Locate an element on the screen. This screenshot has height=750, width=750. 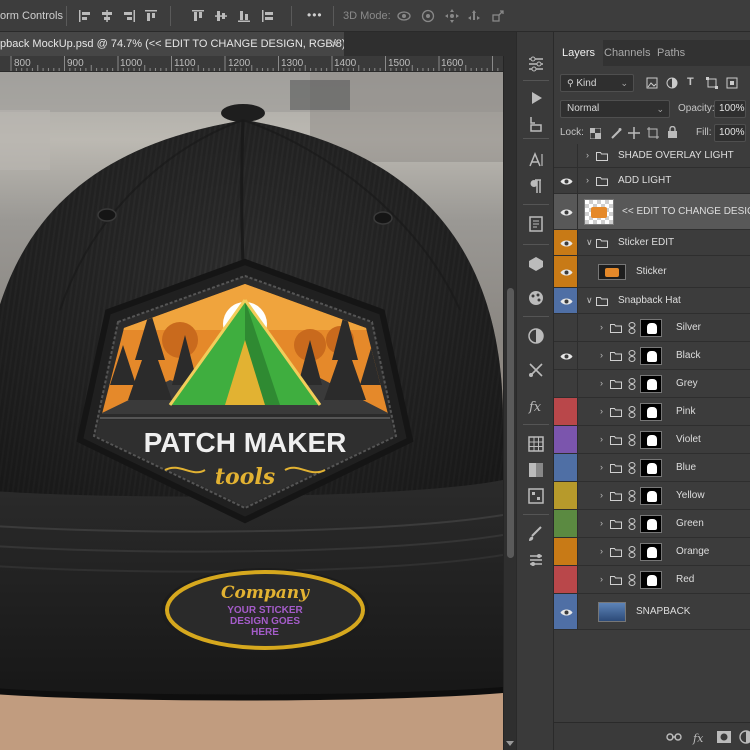
filter-adjustment-icon is located at coordinates (672, 83).